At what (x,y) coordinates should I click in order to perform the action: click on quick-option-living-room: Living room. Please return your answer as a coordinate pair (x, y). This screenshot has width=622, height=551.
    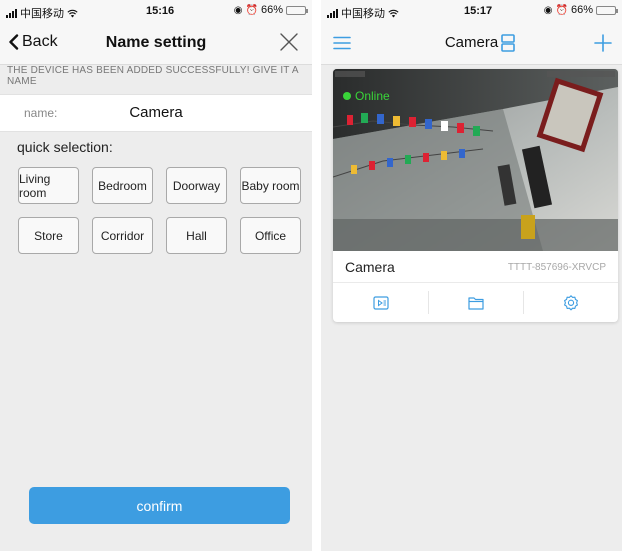
    Looking at the image, I should click on (48, 185).